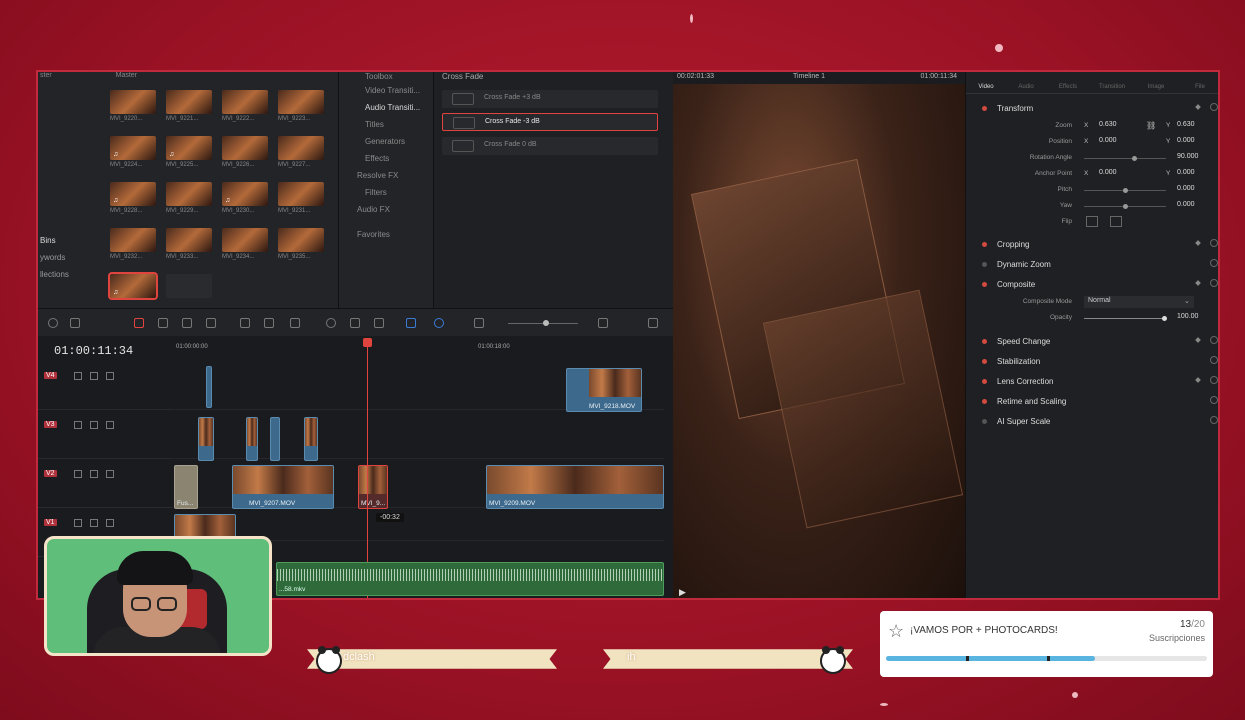  I want to click on clip-thumbnail-selected: ♫, so click(133, 292).